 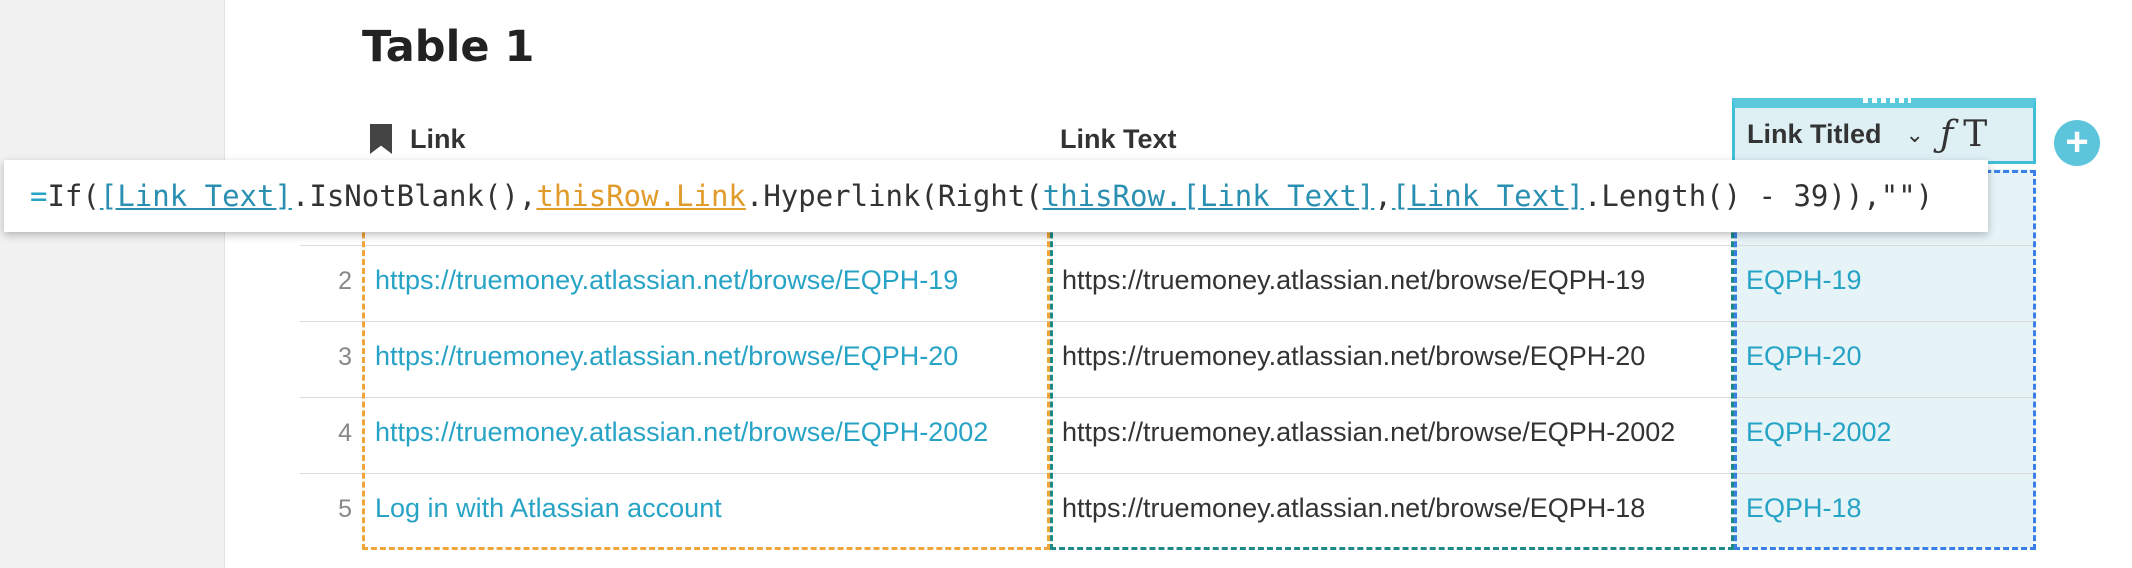 I want to click on row-number: 3, so click(x=345, y=357).